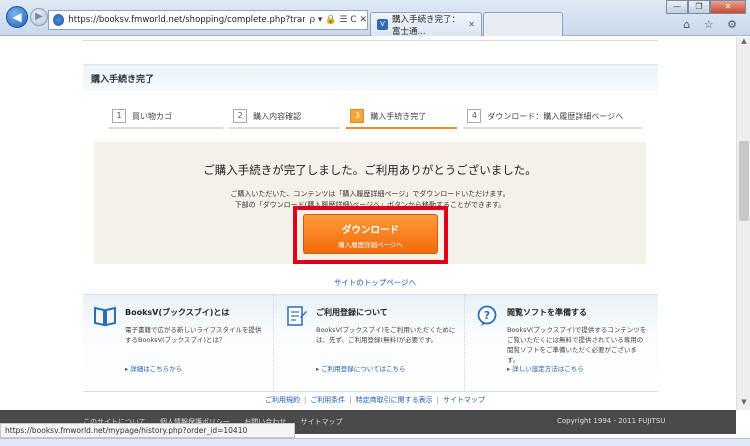 The height and width of the screenshot is (446, 750). I want to click on footer-link-conditions: ご利用条件, so click(327, 400).